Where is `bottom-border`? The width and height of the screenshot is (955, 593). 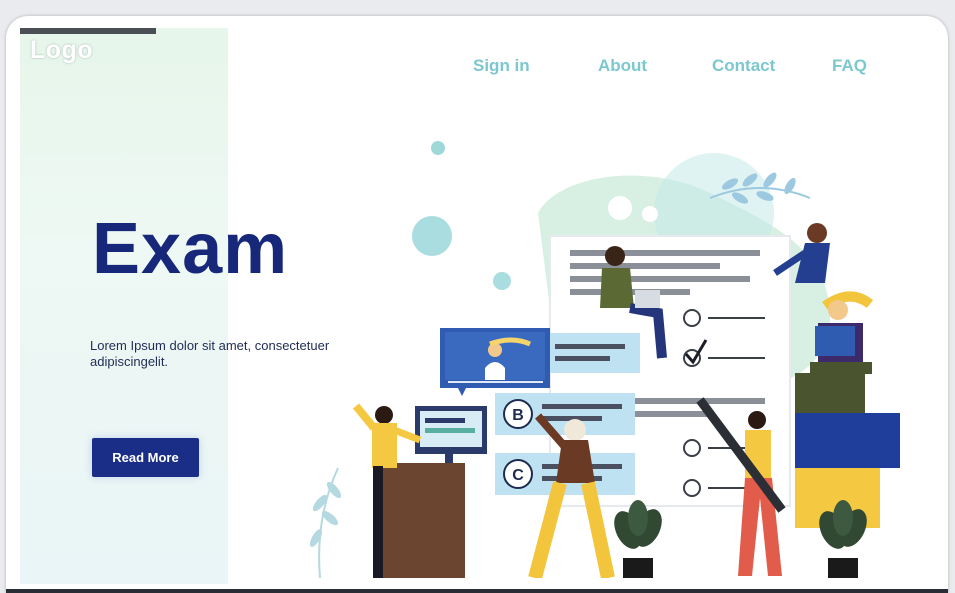 bottom-border is located at coordinates (477, 591).